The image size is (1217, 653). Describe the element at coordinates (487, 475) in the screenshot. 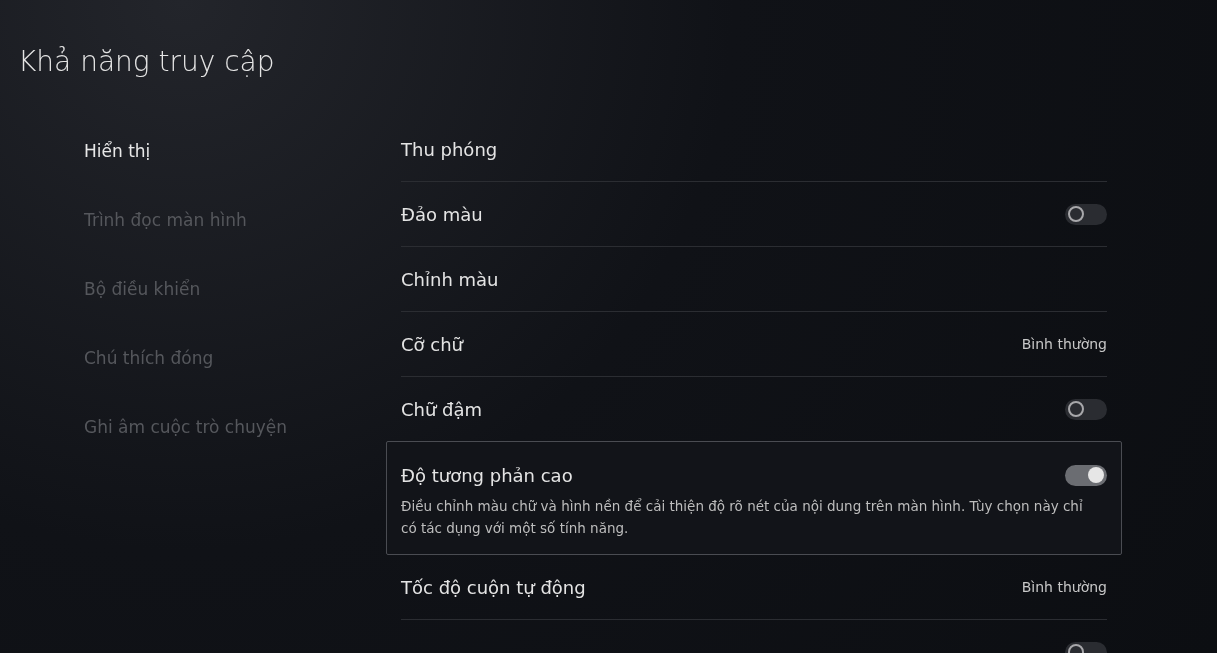

I see `setting-label: Độ tương phản cao` at that location.